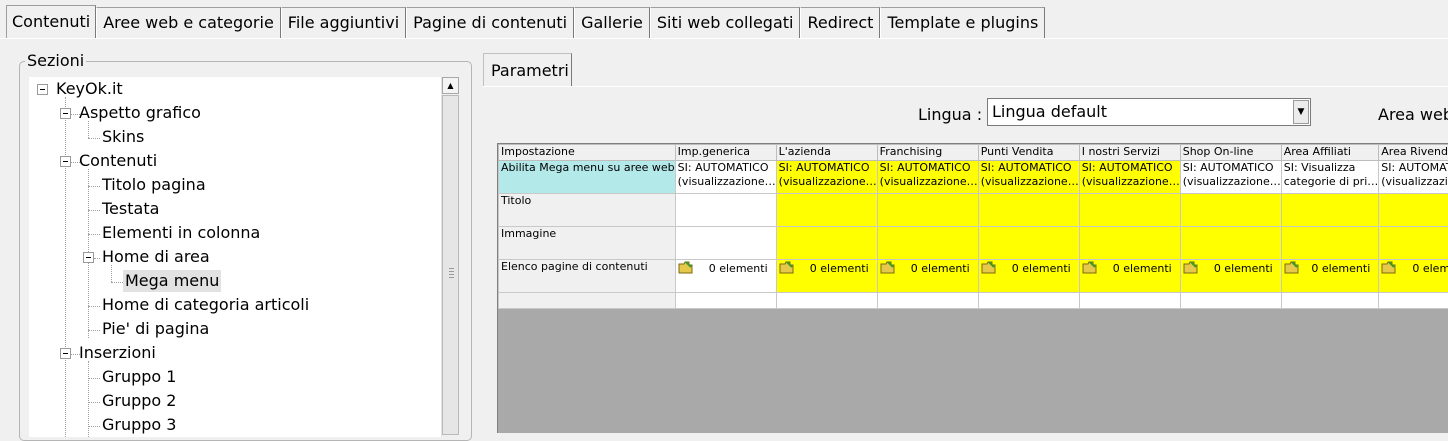 The image size is (1448, 441). What do you see at coordinates (1028, 153) in the screenshot?
I see `column-header: Punti Vendita` at bounding box center [1028, 153].